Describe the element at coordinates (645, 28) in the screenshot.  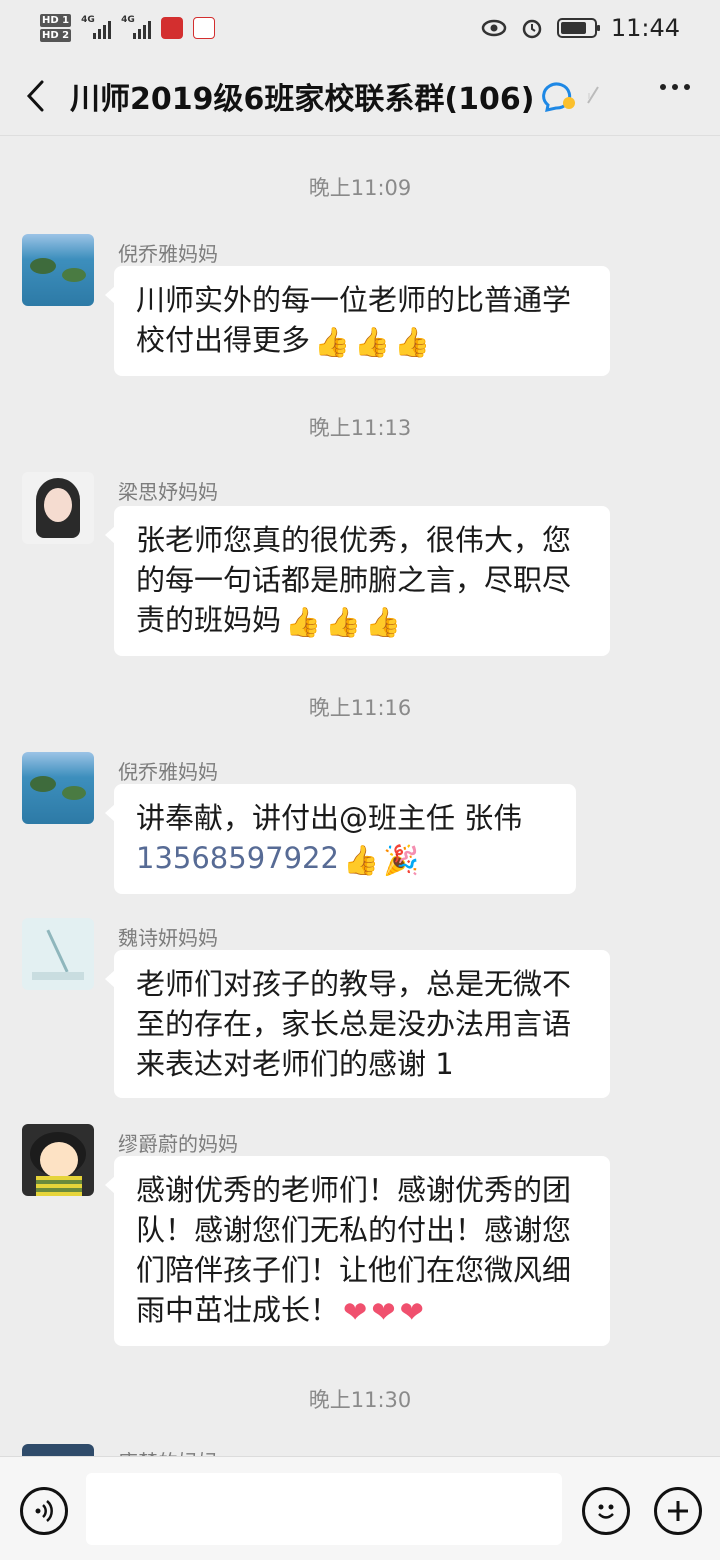
I see `status-time: 11:44` at that location.